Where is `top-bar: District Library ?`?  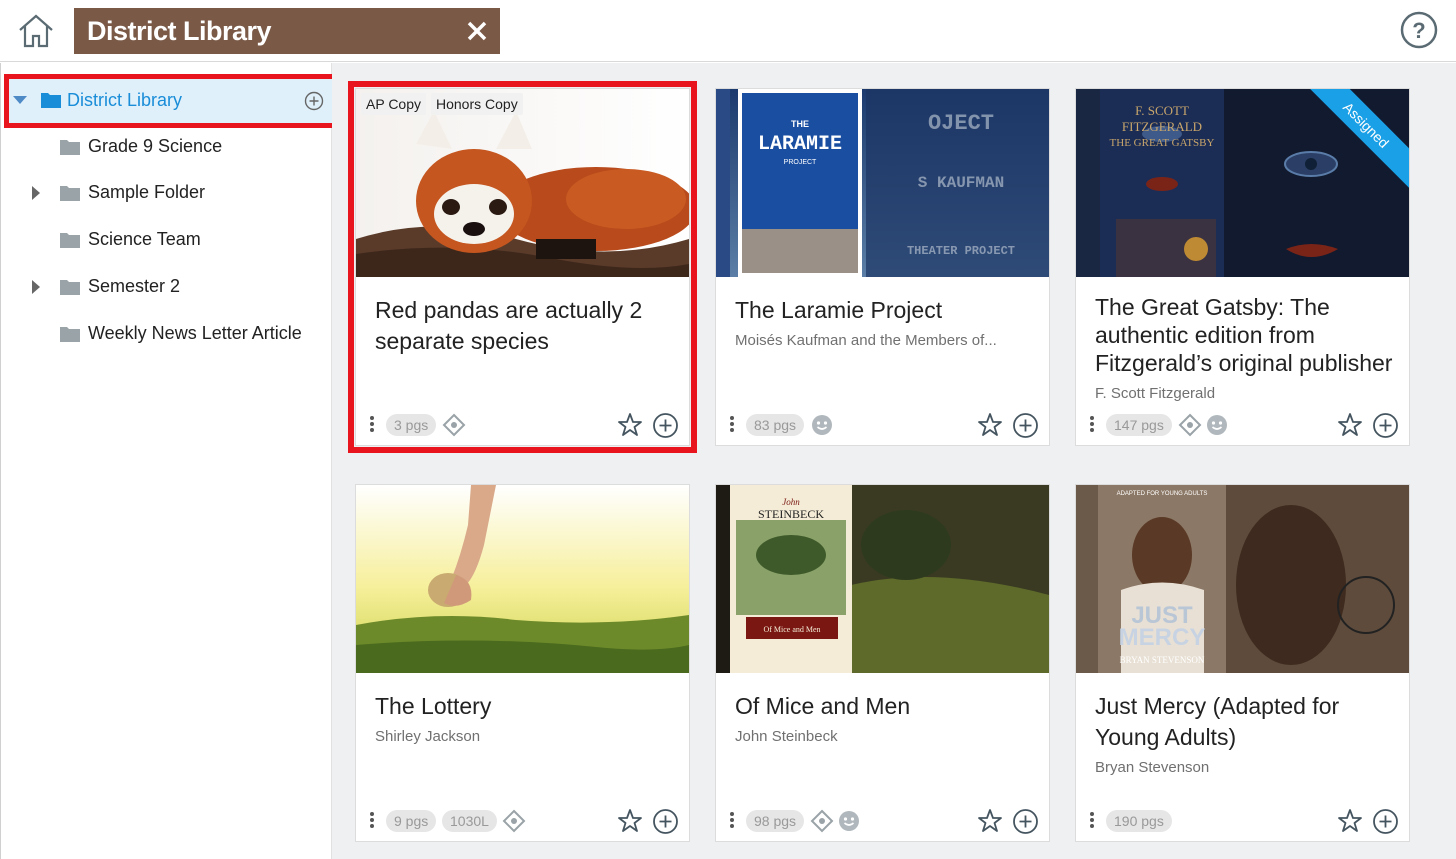
top-bar: District Library ? is located at coordinates (728, 31).